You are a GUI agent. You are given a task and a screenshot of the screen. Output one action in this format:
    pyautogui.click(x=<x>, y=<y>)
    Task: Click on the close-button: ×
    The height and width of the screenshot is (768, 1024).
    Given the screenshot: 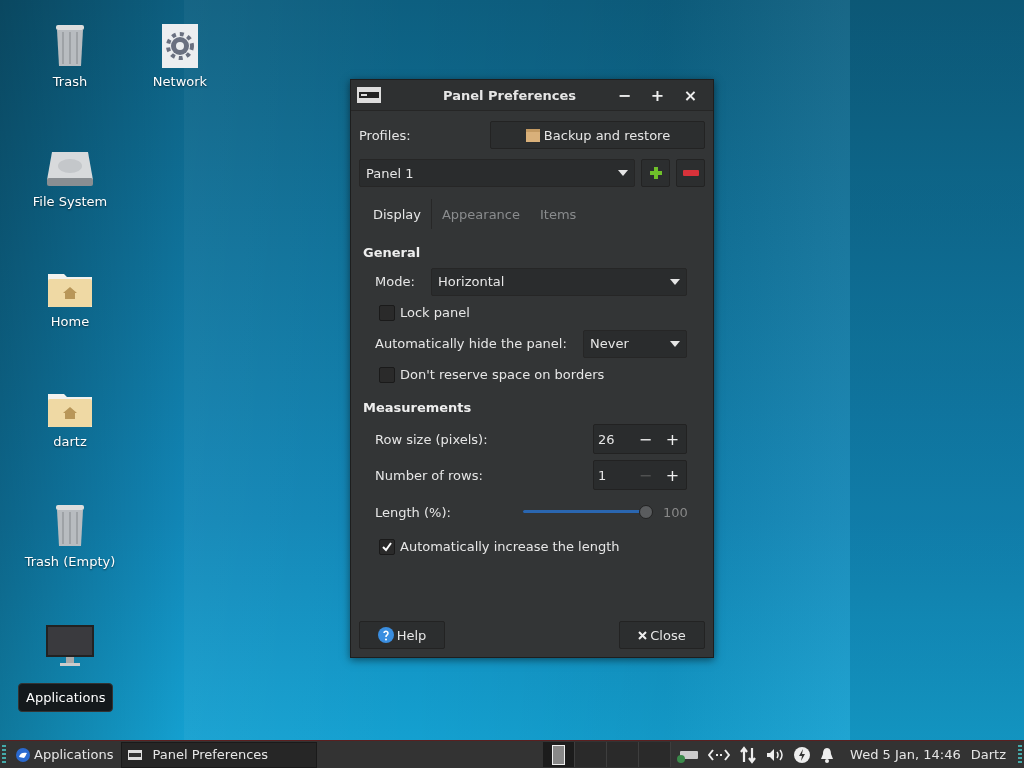 What is the action you would take?
    pyautogui.click(x=690, y=95)
    